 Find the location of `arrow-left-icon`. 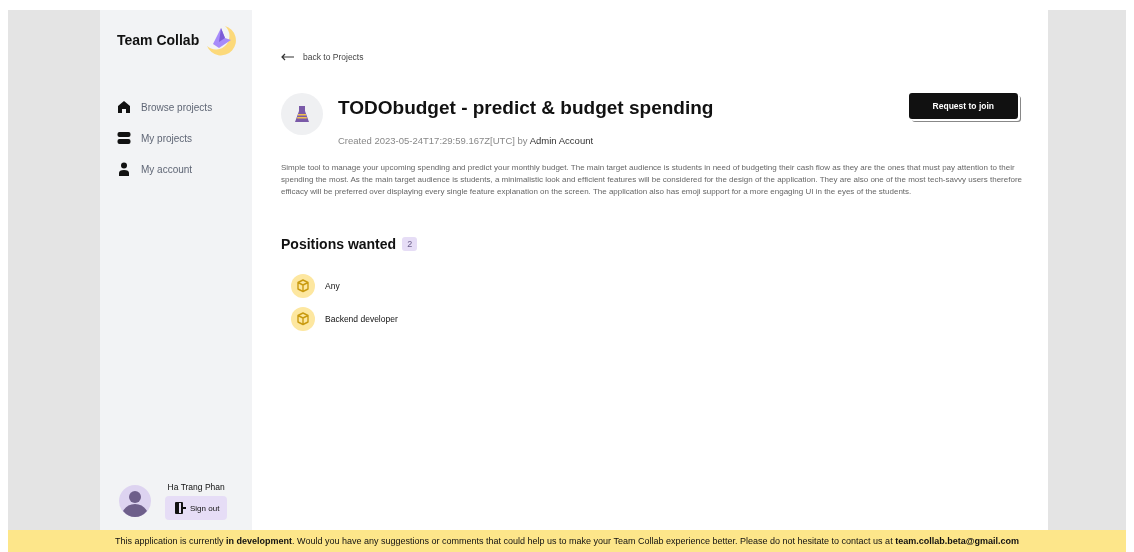

arrow-left-icon is located at coordinates (288, 57).